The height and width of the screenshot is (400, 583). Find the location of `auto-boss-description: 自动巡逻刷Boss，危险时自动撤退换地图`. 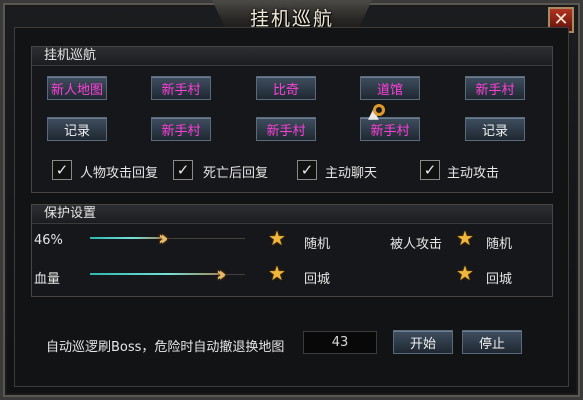

auto-boss-description: 自动巡逻刷Boss，危险时自动撤退换地图 is located at coordinates (165, 347).